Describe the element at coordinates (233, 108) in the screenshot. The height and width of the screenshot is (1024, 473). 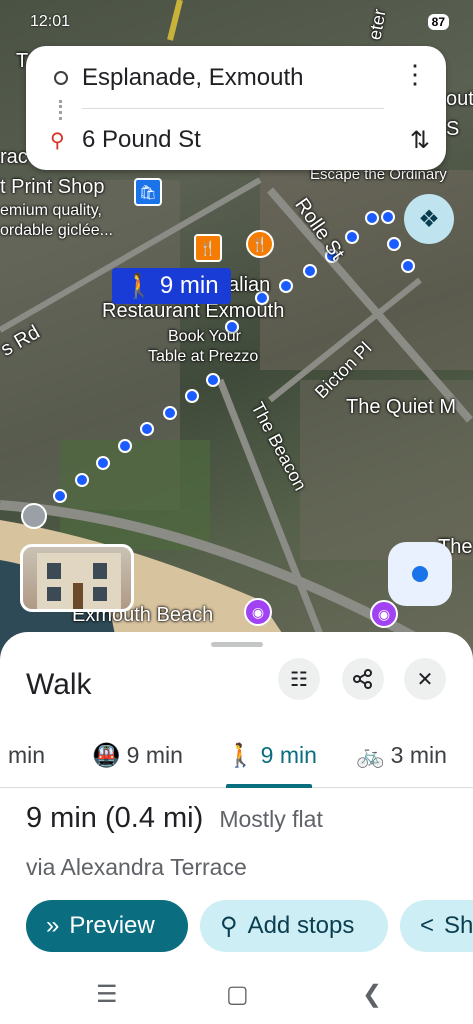
I see `divider` at that location.